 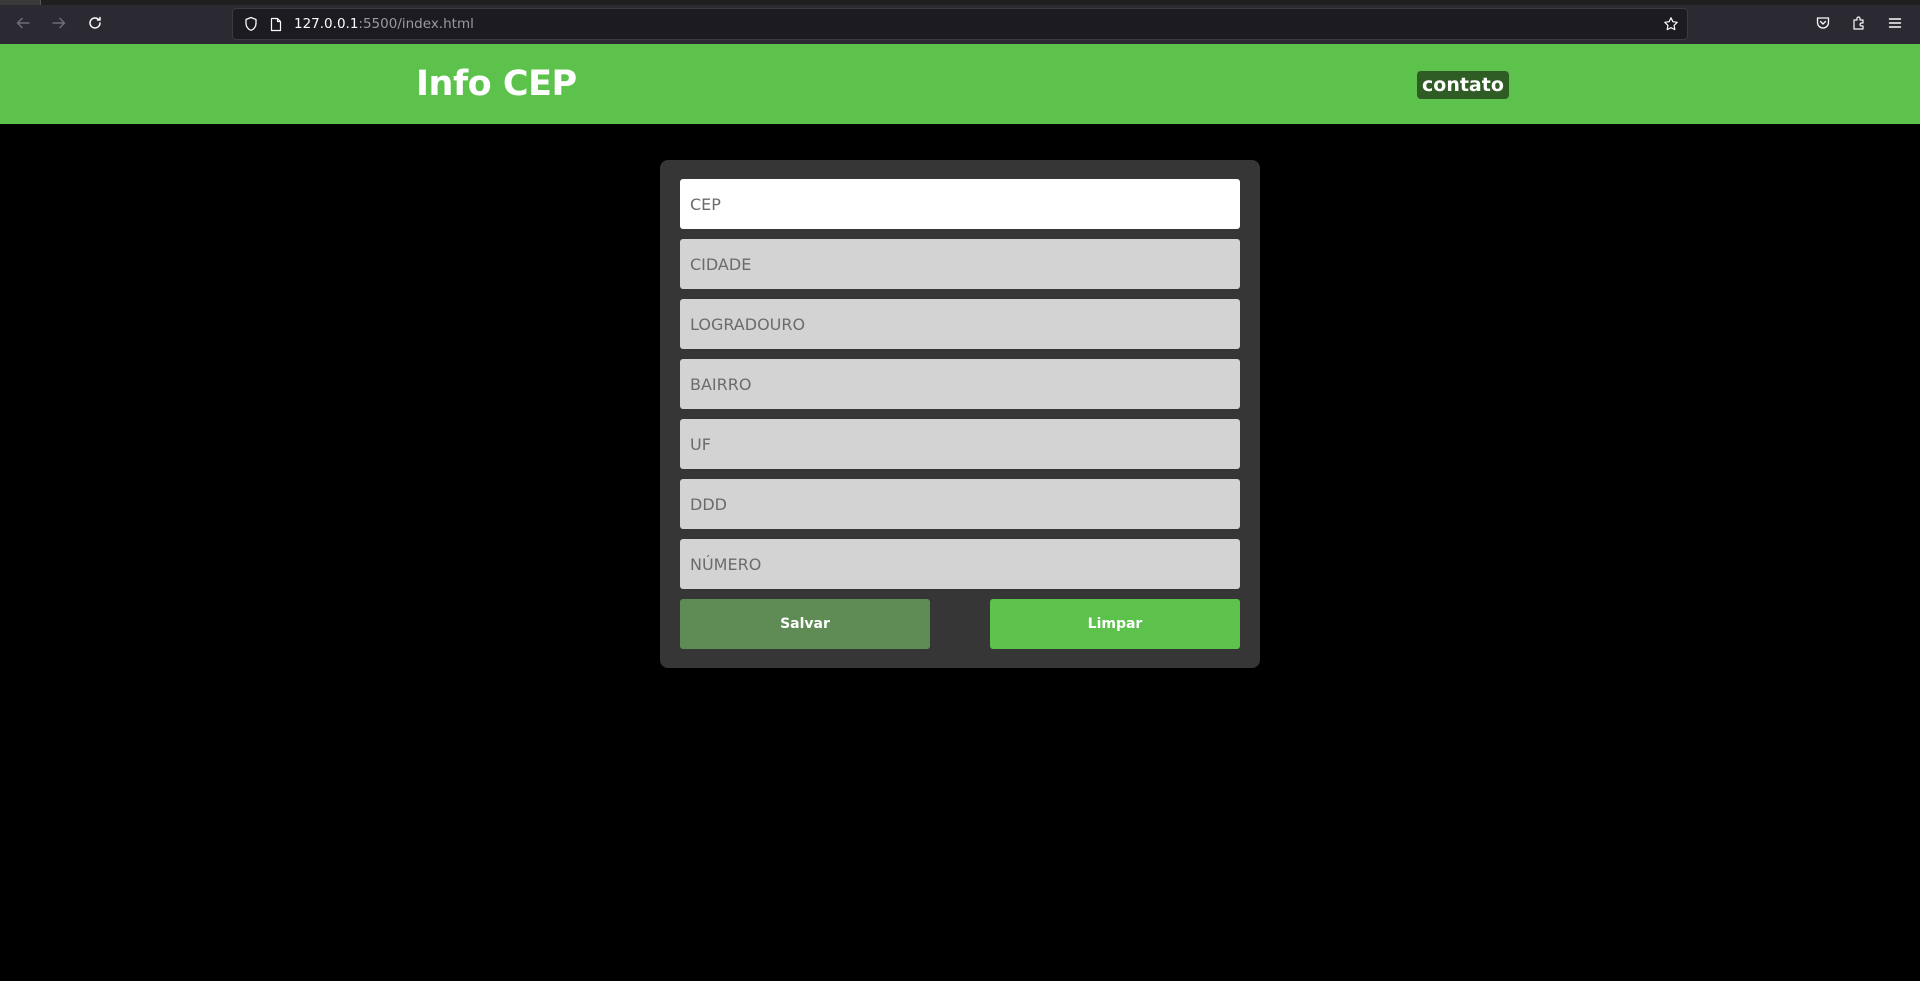 What do you see at coordinates (1463, 85) in the screenshot?
I see `contact-link: contato` at bounding box center [1463, 85].